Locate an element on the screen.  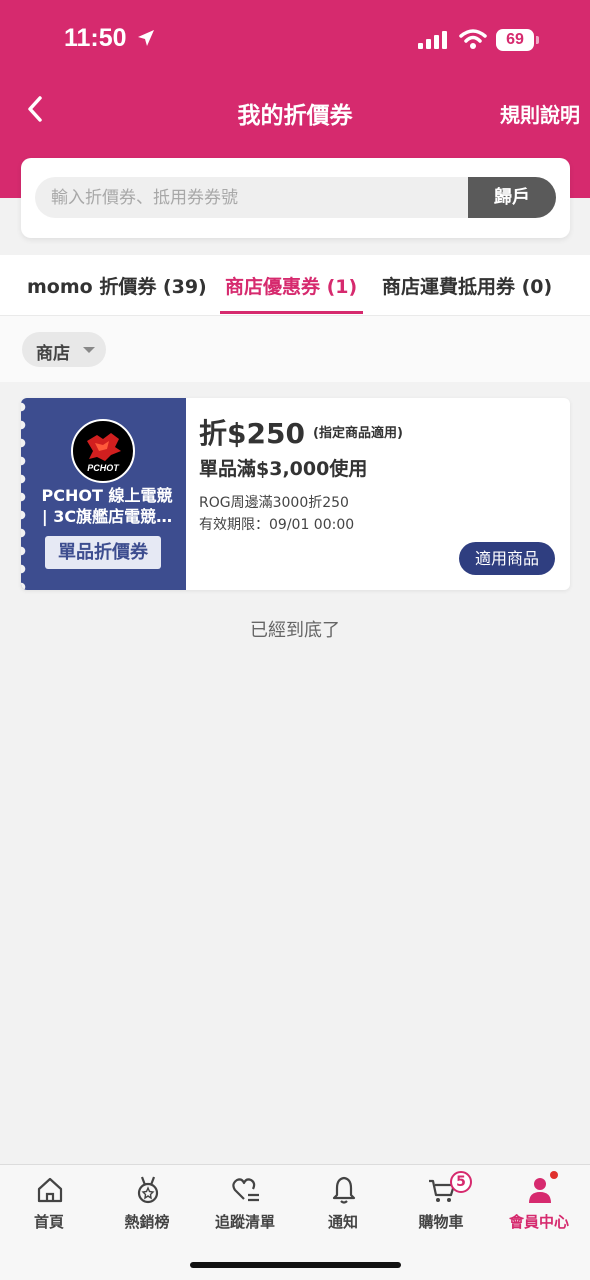
coupon-expiry: 有效期限：09/01 00:00 is located at coordinates (277, 525).